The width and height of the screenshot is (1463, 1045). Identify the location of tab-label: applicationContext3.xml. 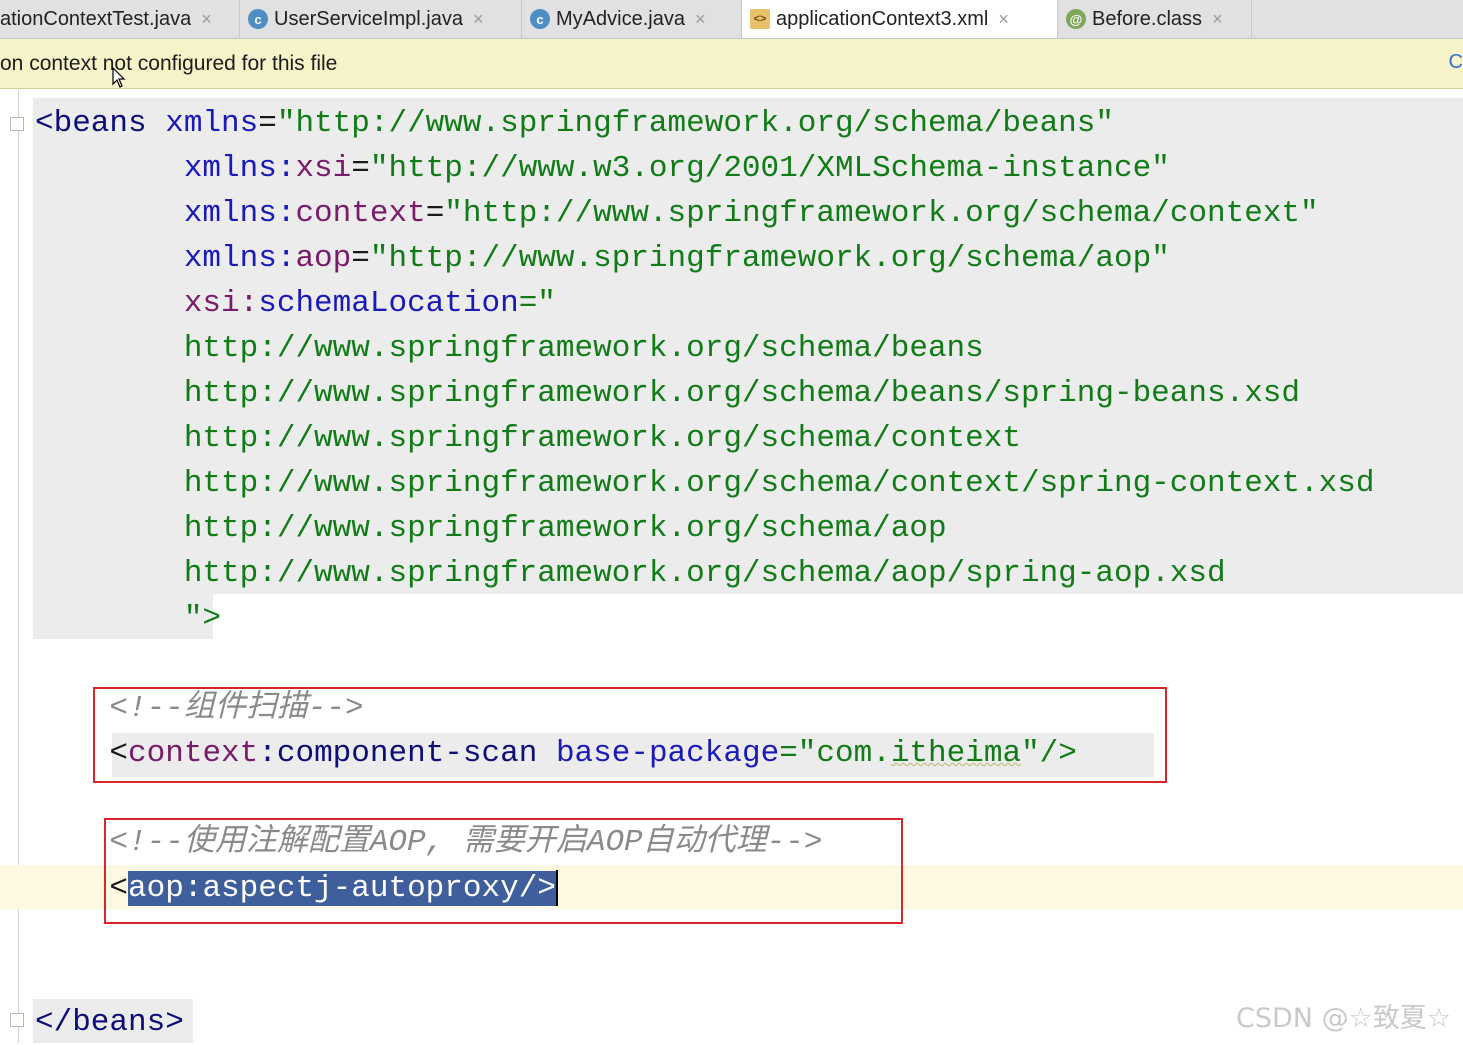
(882, 18).